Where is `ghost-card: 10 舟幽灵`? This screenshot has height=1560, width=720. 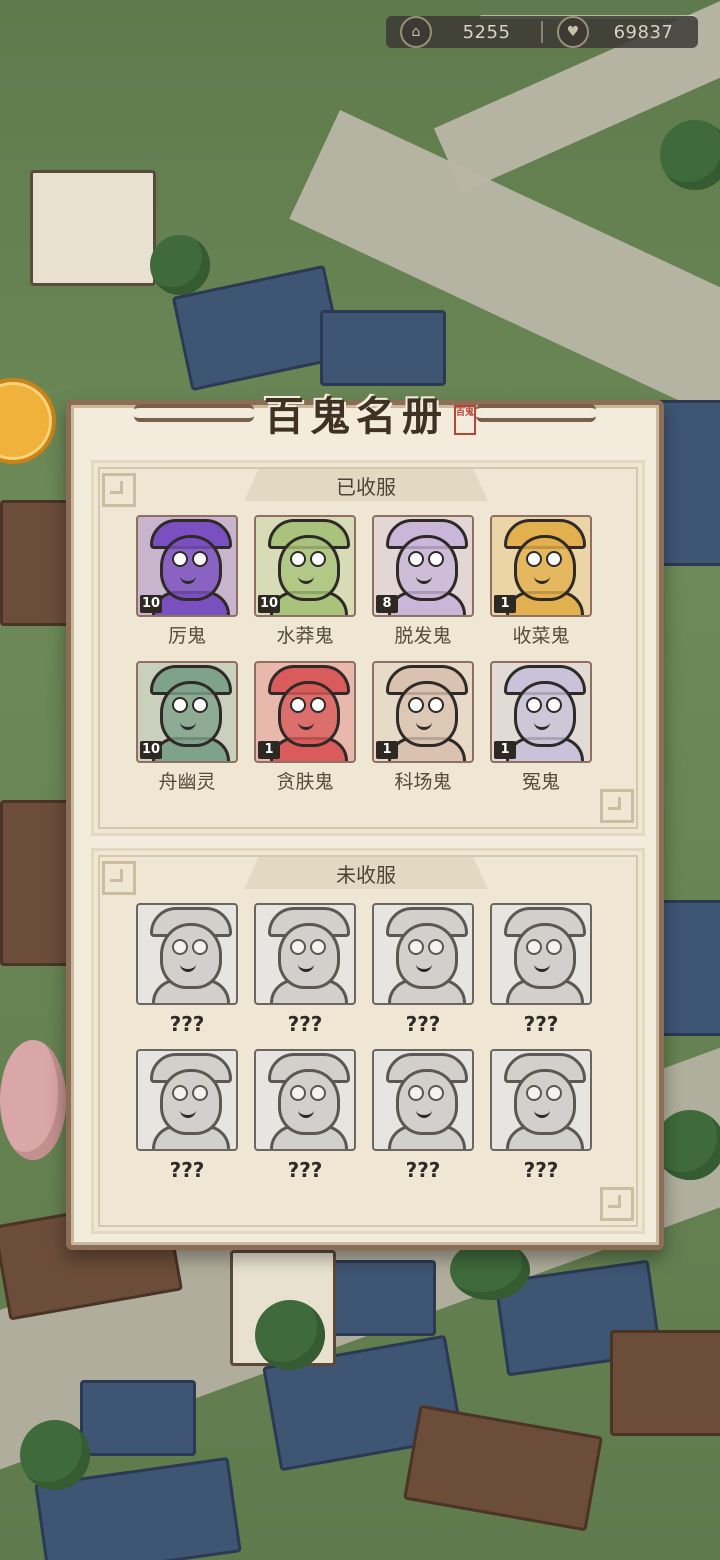
ghost-card: 10 舟幽灵 is located at coordinates (187, 729).